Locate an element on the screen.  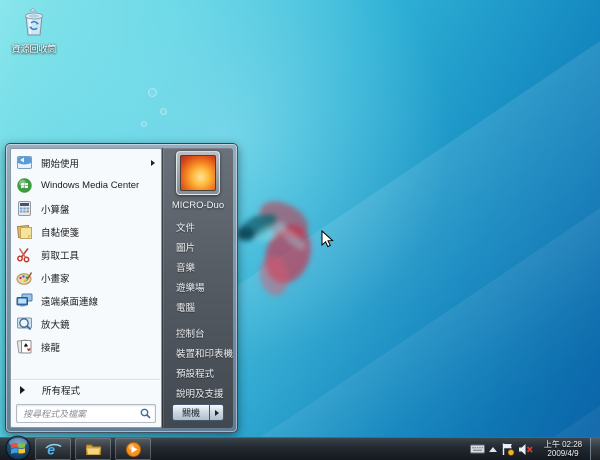
menu-item-label: 接龍 is located at coordinates (51, 348).